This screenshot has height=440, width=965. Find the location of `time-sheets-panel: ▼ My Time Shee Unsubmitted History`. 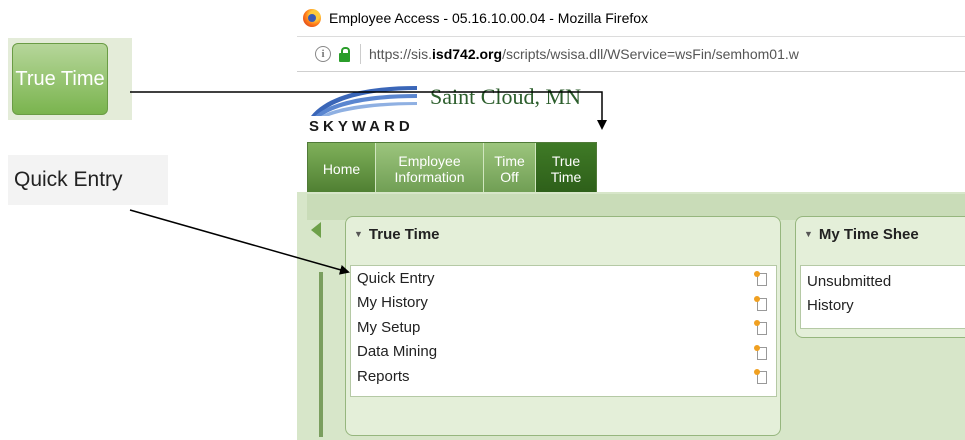

time-sheets-panel: ▼ My Time Shee Unsubmitted History is located at coordinates (880, 277).